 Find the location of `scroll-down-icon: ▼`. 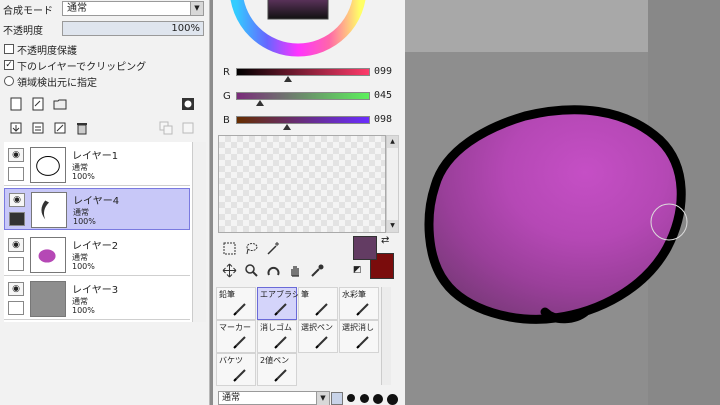

scroll-down-icon: ▼ is located at coordinates (392, 226).